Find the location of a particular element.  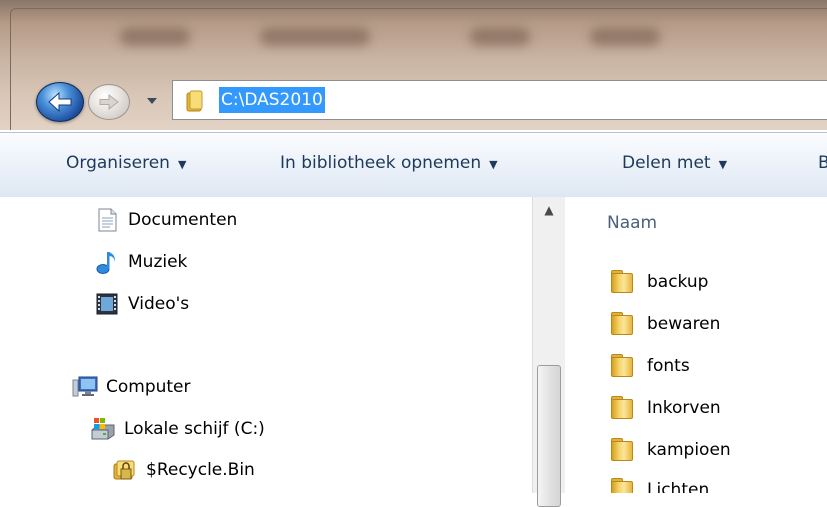

nav-item-label: Documenten is located at coordinates (183, 220).